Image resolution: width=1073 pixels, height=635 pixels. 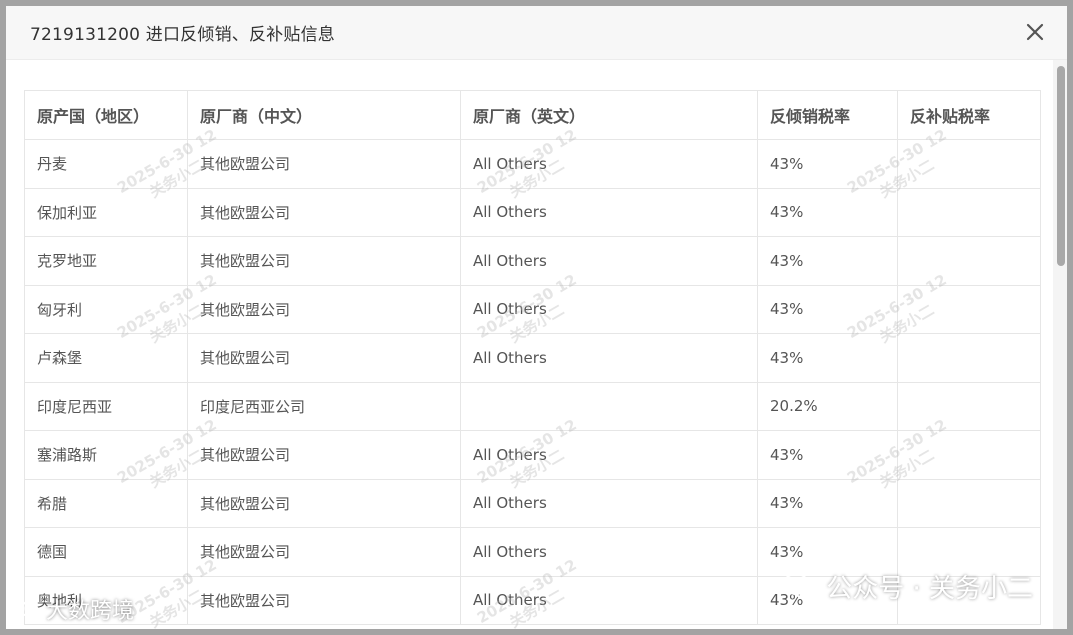 I want to click on cell-country: 印度尼西亚, so click(x=106, y=406).